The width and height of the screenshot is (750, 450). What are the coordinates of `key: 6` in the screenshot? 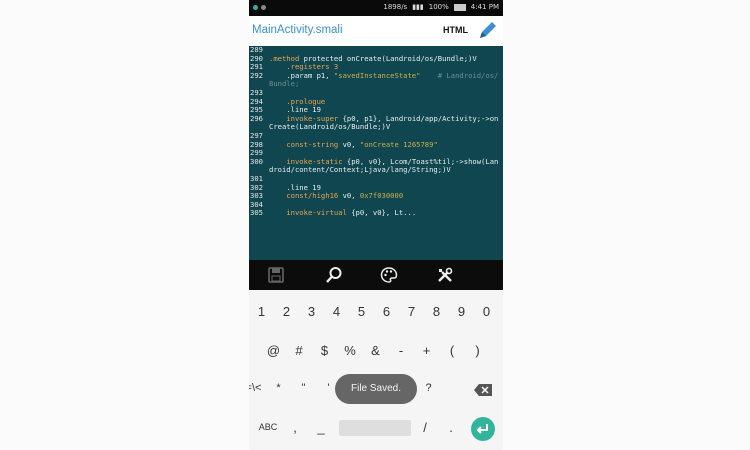 It's located at (386, 311).